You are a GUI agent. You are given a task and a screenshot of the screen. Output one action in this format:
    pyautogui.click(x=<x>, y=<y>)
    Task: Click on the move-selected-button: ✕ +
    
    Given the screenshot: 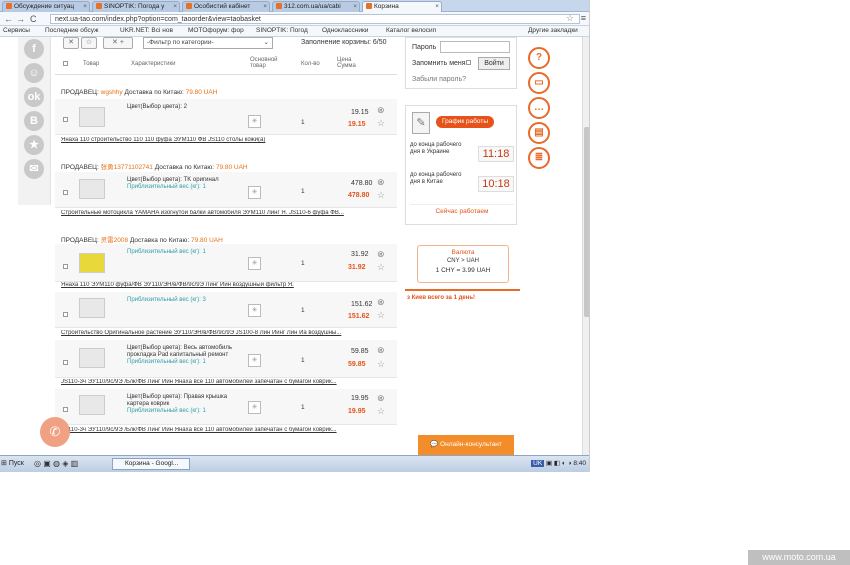 What is the action you would take?
    pyautogui.click(x=118, y=43)
    